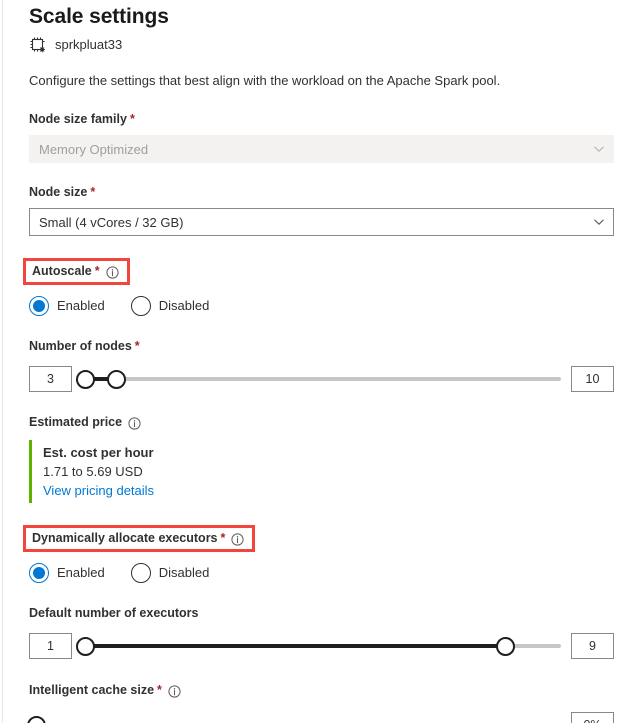 This screenshot has width=636, height=723. Describe the element at coordinates (111, 222) in the screenshot. I see `node-size-value: Small (4 vCores / 32 GB)` at that location.